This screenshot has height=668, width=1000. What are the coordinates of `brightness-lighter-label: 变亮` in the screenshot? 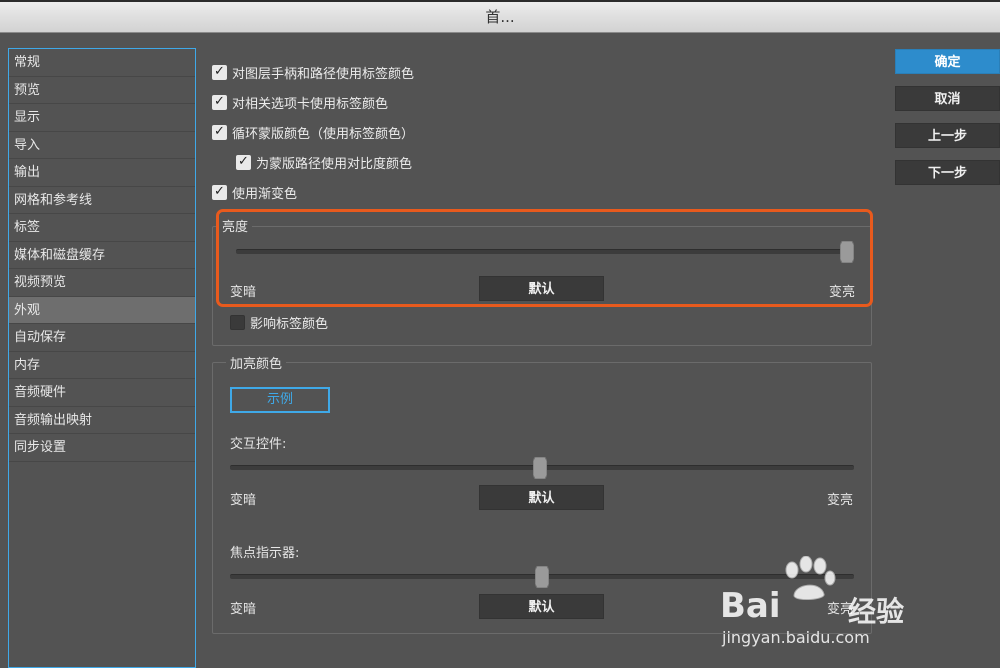 It's located at (842, 292).